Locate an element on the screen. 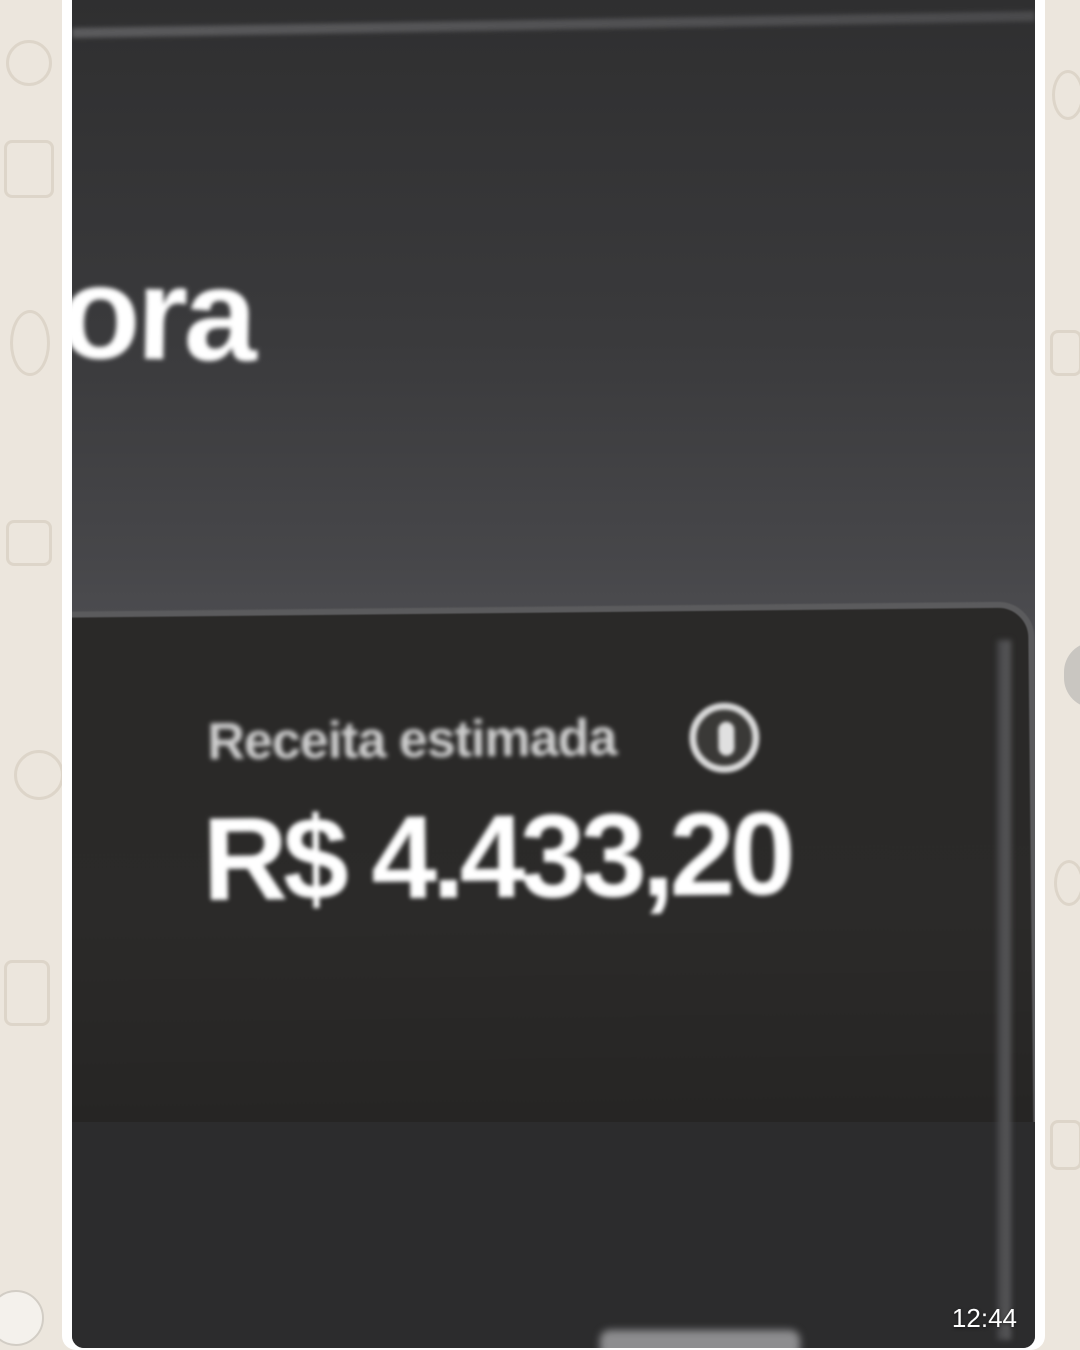 The image size is (1080, 1350). blurred-bottom-text is located at coordinates (700, 1339).